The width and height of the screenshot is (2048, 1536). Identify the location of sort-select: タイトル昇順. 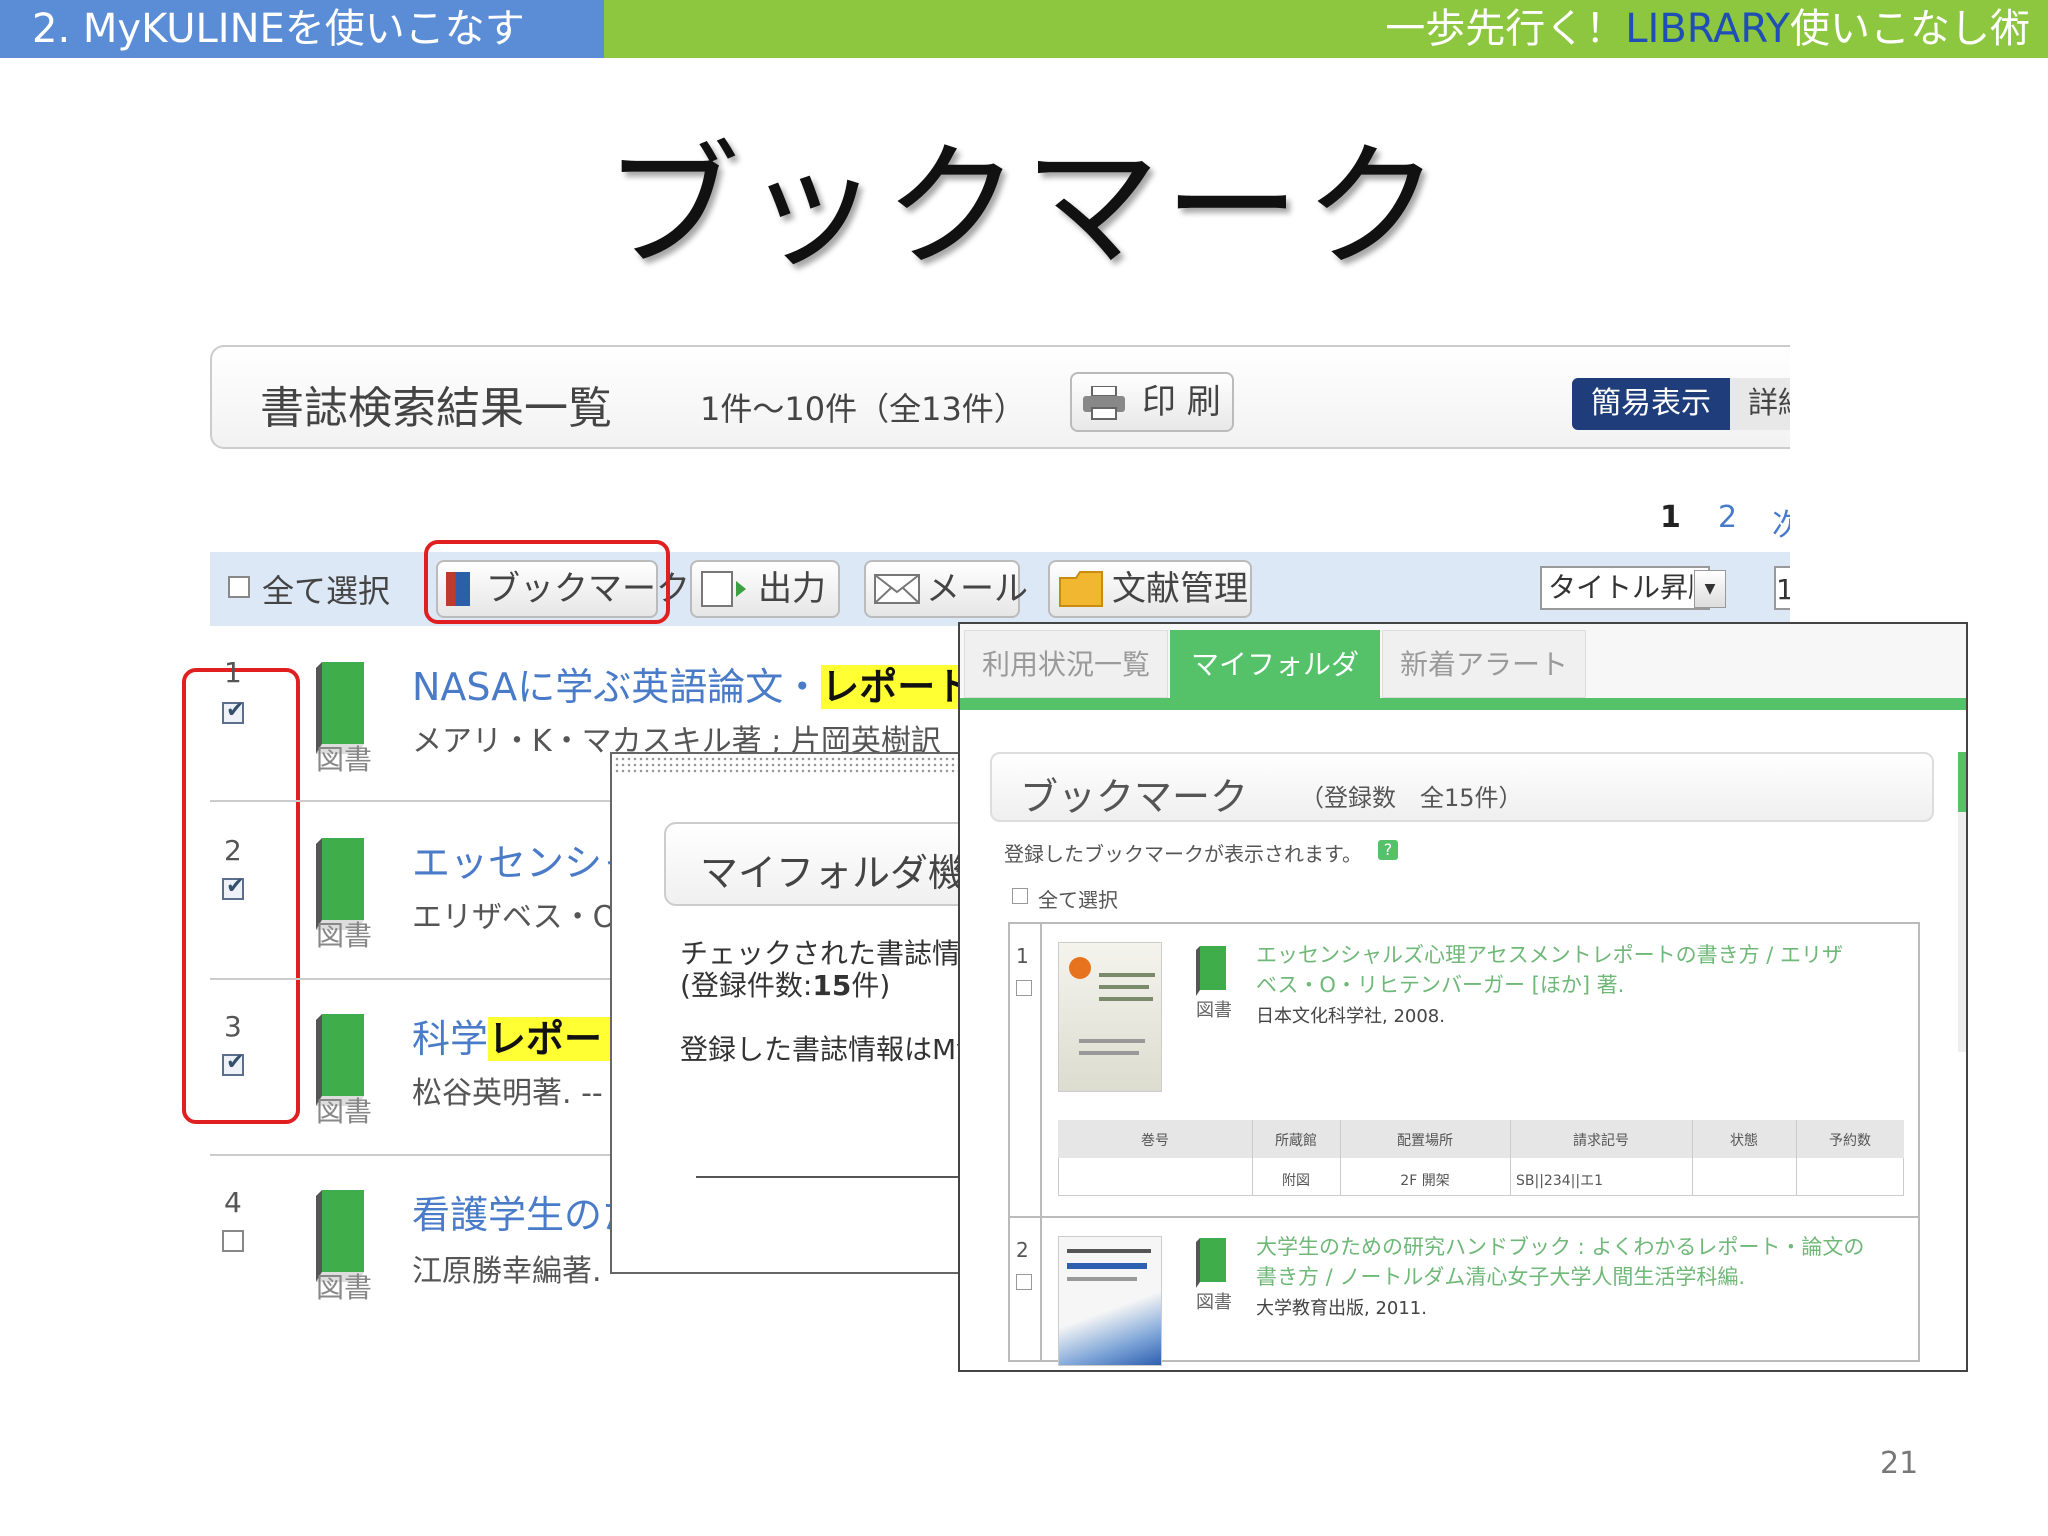
(1625, 588).